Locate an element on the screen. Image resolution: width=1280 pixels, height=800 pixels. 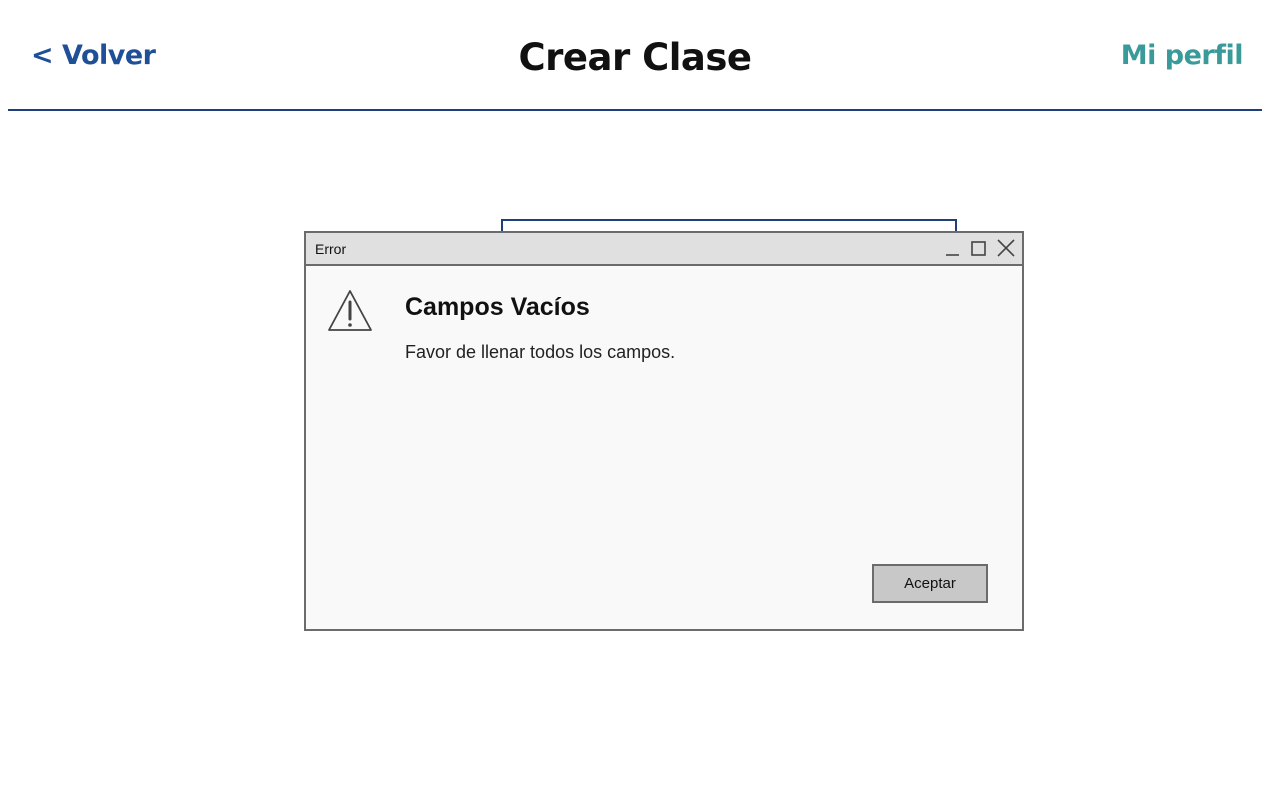
dialog-message: Favor de llenar todos los campos. is located at coordinates (540, 352).